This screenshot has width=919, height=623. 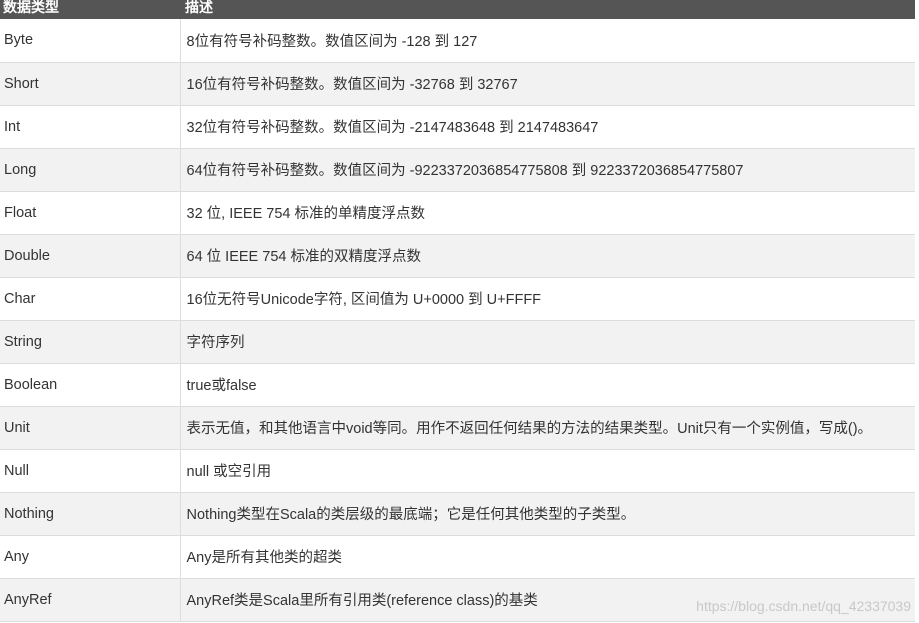 I want to click on description-cell: 16位有符号补码整数。数值区间为 -32768 到 32767, so click(x=547, y=84).